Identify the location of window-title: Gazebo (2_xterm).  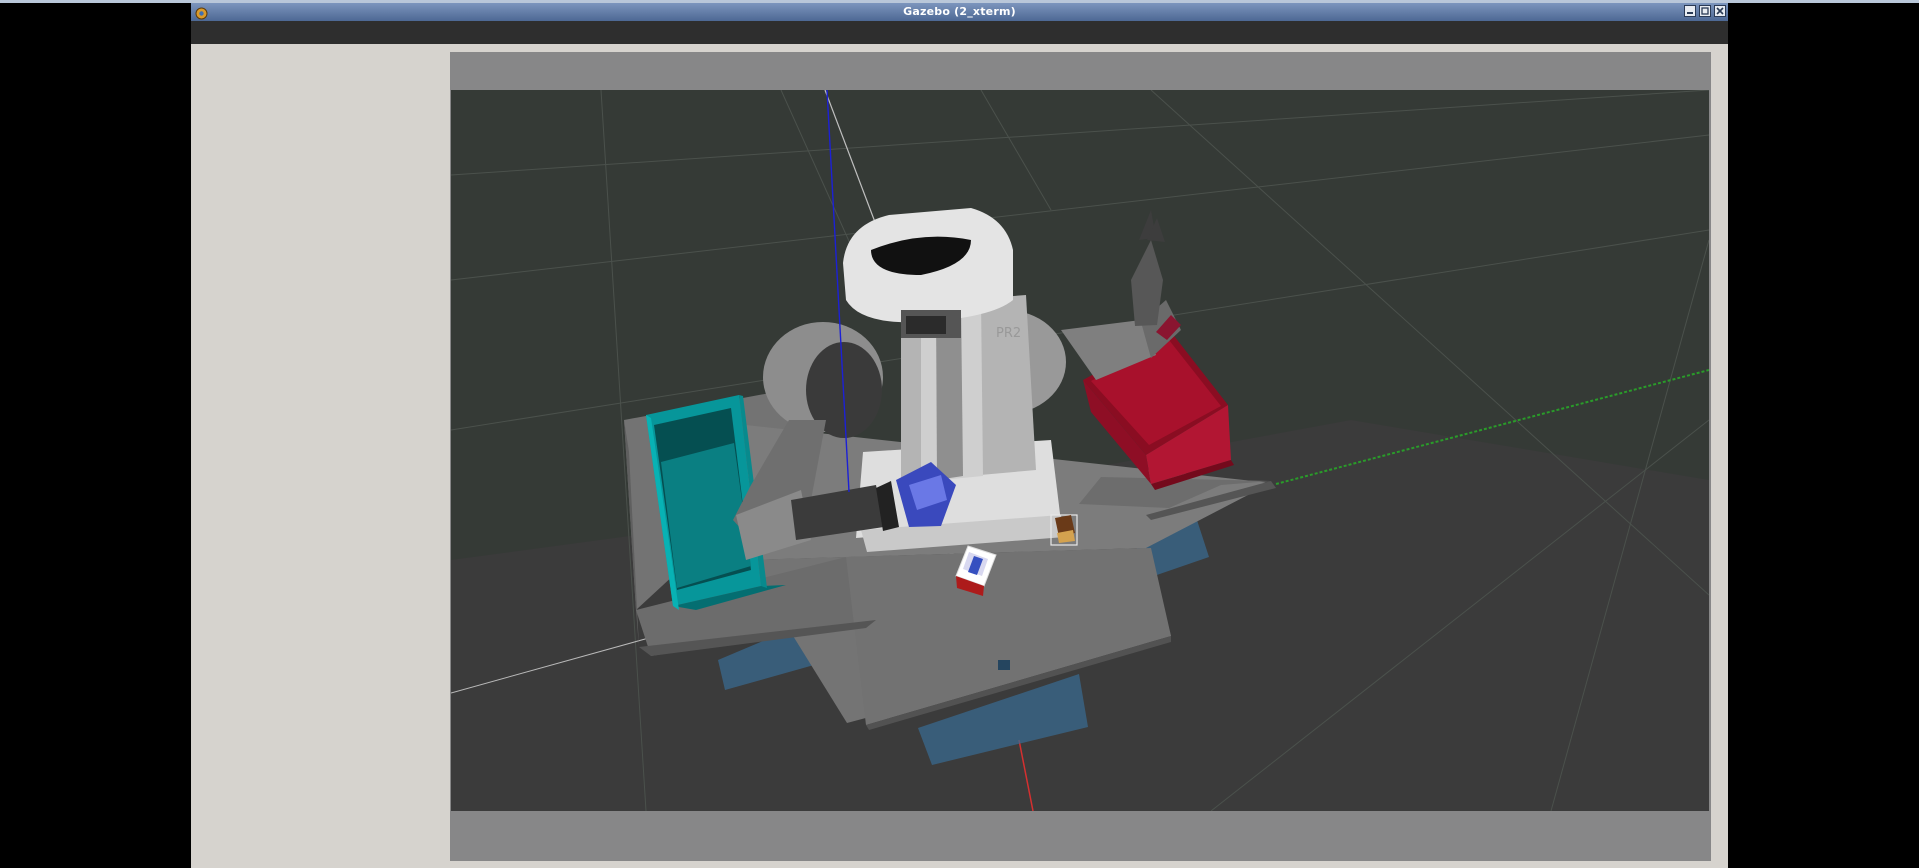
(959, 11).